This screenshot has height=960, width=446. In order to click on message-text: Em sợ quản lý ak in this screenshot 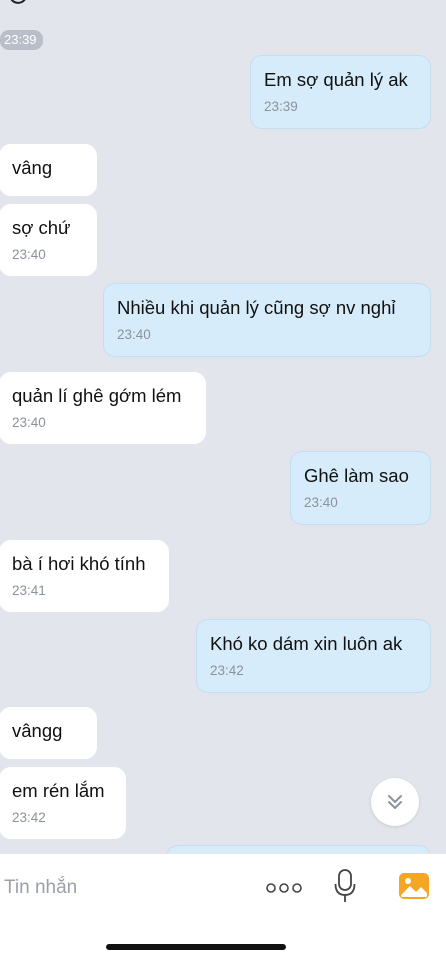, I will do `click(336, 79)`.